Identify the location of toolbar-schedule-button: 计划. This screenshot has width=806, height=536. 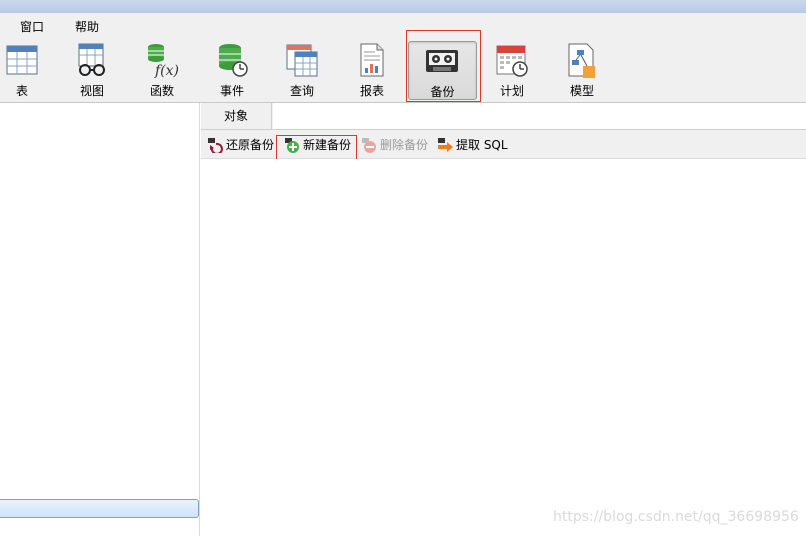
(512, 70).